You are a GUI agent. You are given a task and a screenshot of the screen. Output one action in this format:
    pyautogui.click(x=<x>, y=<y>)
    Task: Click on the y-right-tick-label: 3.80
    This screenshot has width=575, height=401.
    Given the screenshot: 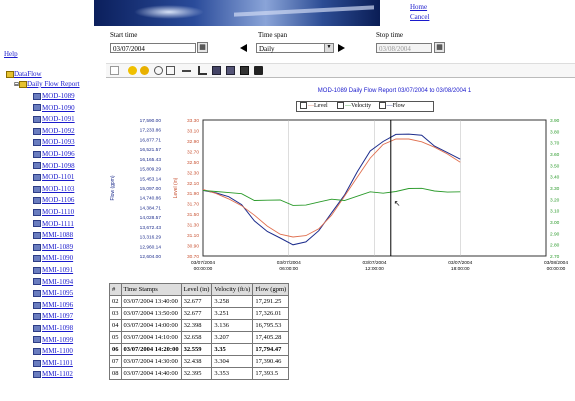 What is the action you would take?
    pyautogui.click(x=555, y=132)
    